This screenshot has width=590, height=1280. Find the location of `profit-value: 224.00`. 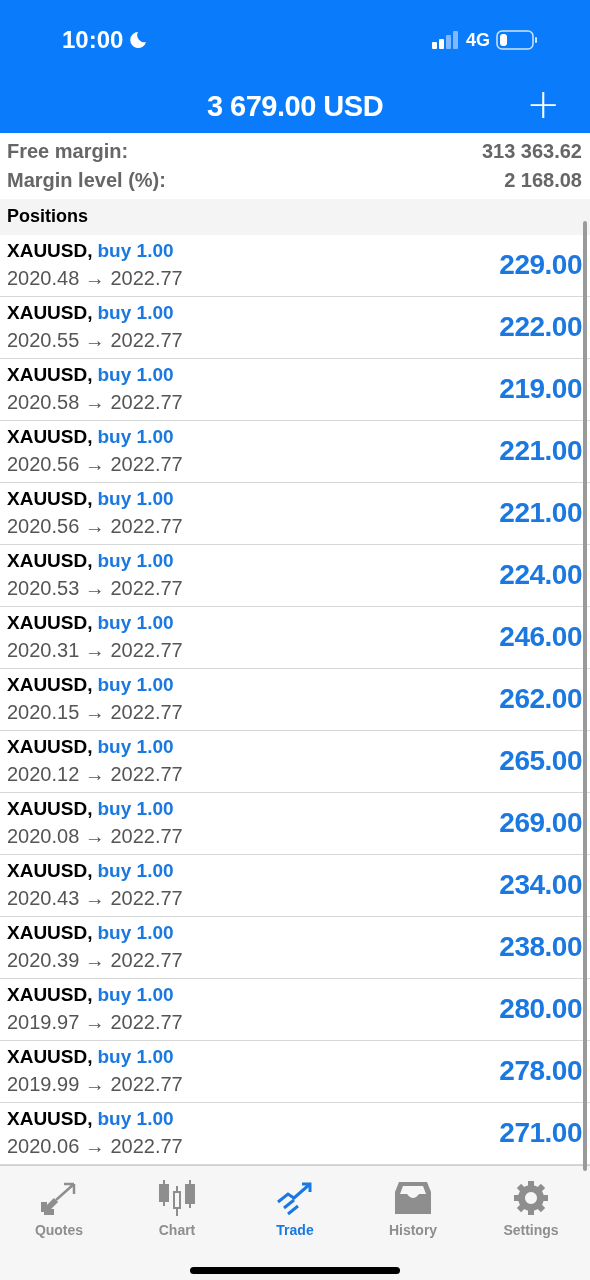

profit-value: 224.00 is located at coordinates (540, 575).